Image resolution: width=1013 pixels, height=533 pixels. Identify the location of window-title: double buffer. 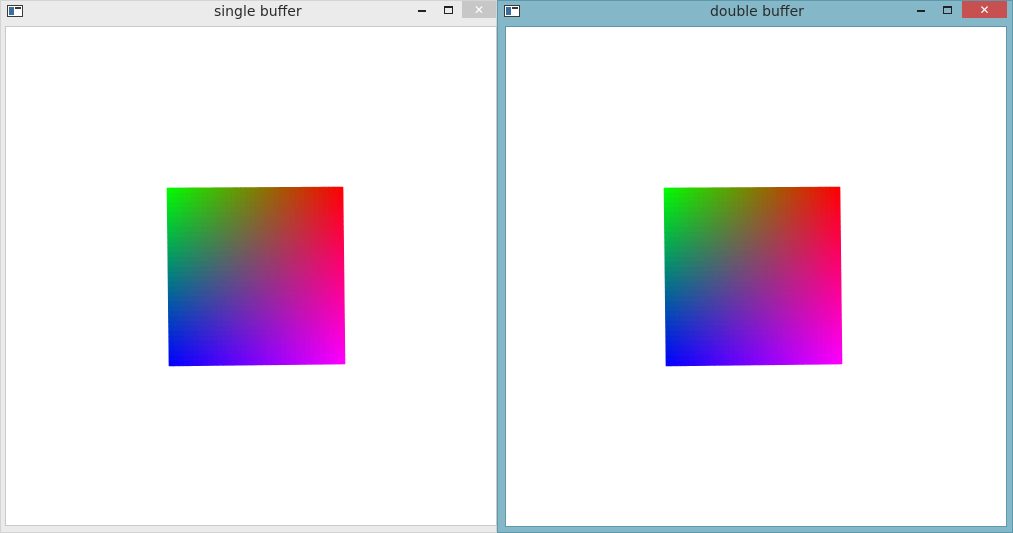
(757, 12).